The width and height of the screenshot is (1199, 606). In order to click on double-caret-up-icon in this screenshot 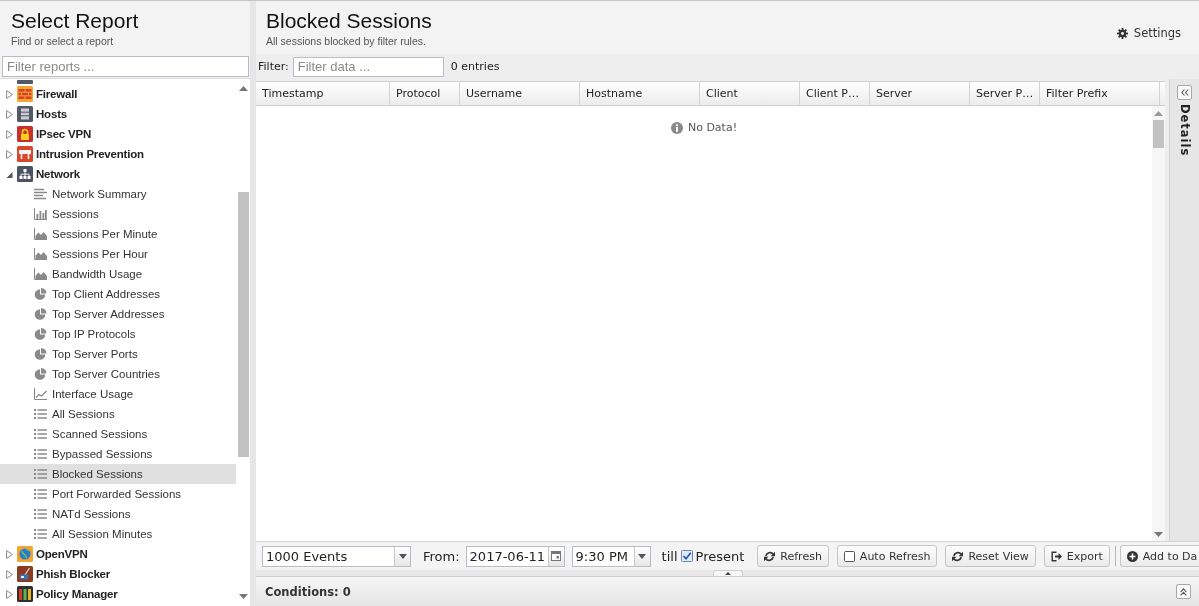, I will do `click(1183, 591)`.